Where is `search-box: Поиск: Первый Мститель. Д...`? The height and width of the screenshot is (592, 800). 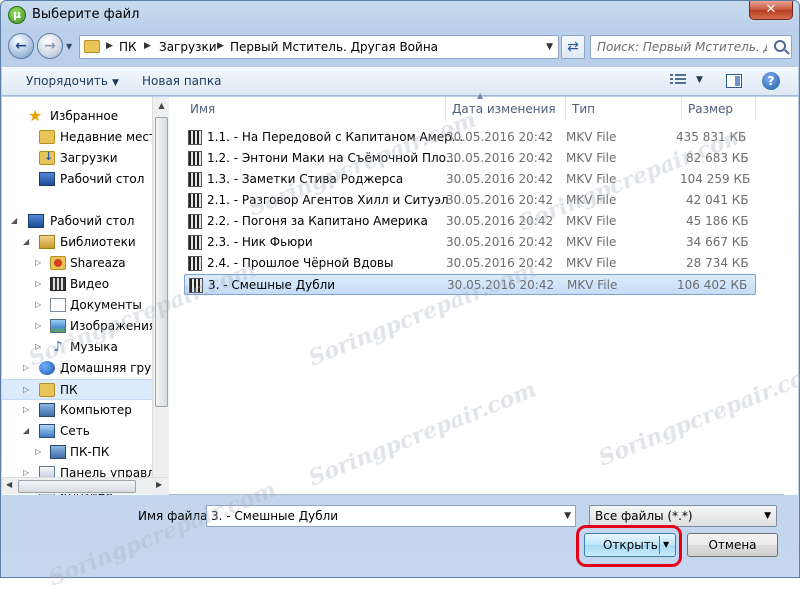 search-box: Поиск: Первый Мститель. Д... is located at coordinates (691, 47).